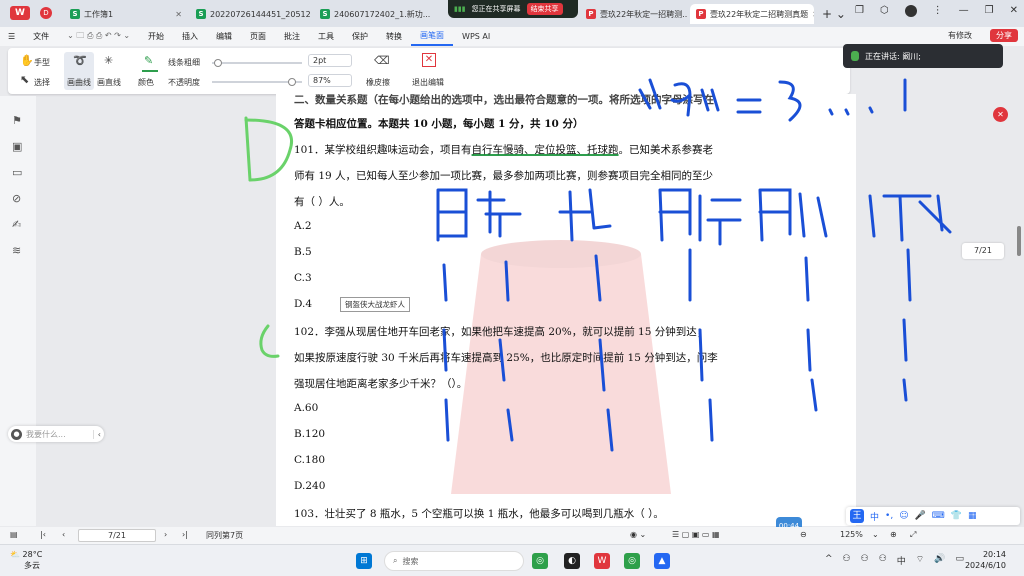  What do you see at coordinates (939, 560) in the screenshot?
I see `volume-icon: 🔊` at bounding box center [939, 560].